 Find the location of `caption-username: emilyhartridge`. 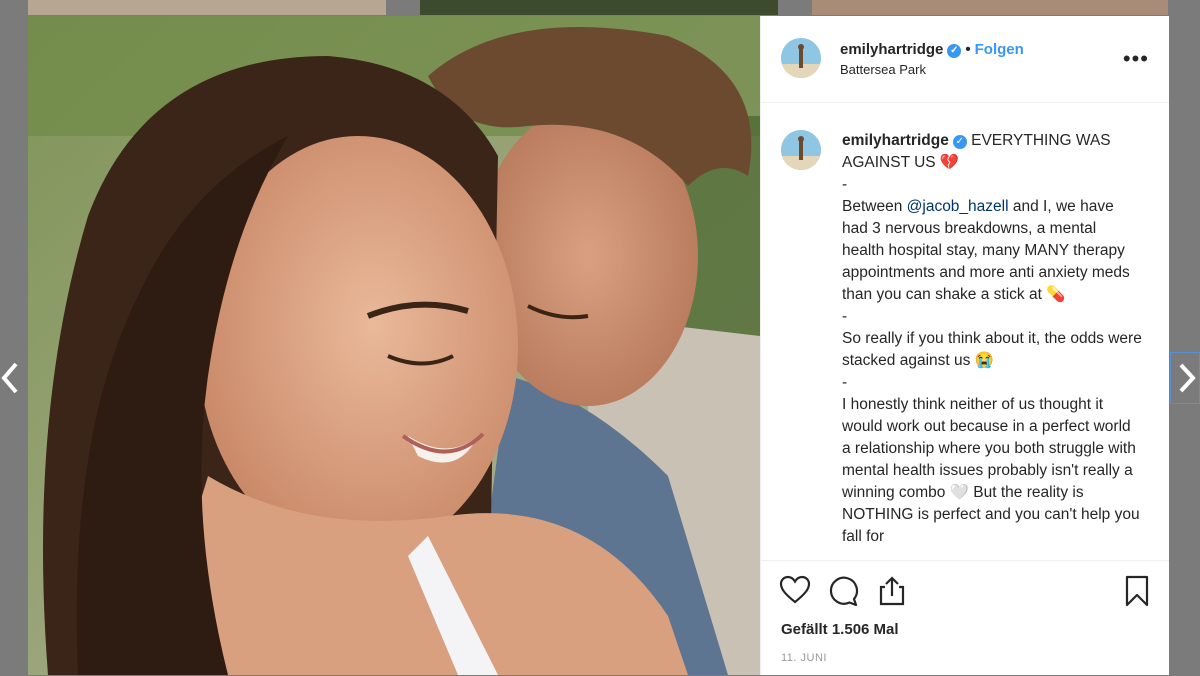

caption-username: emilyhartridge is located at coordinates (895, 140).